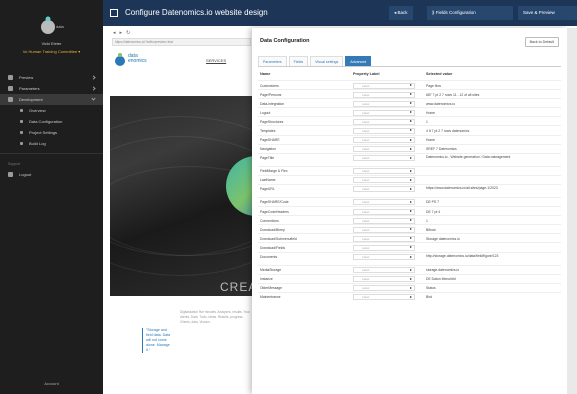 This screenshot has height=394, width=577. Describe the element at coordinates (274, 211) in the screenshot. I see `row-name: PageCodeHeaders` at that location.